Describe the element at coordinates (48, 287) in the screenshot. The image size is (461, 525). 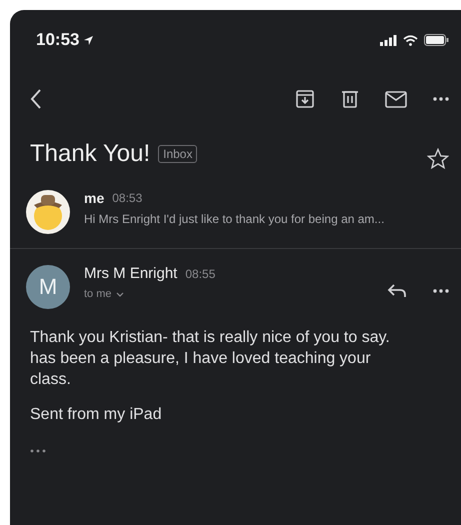
I see `avatar: M` at that location.